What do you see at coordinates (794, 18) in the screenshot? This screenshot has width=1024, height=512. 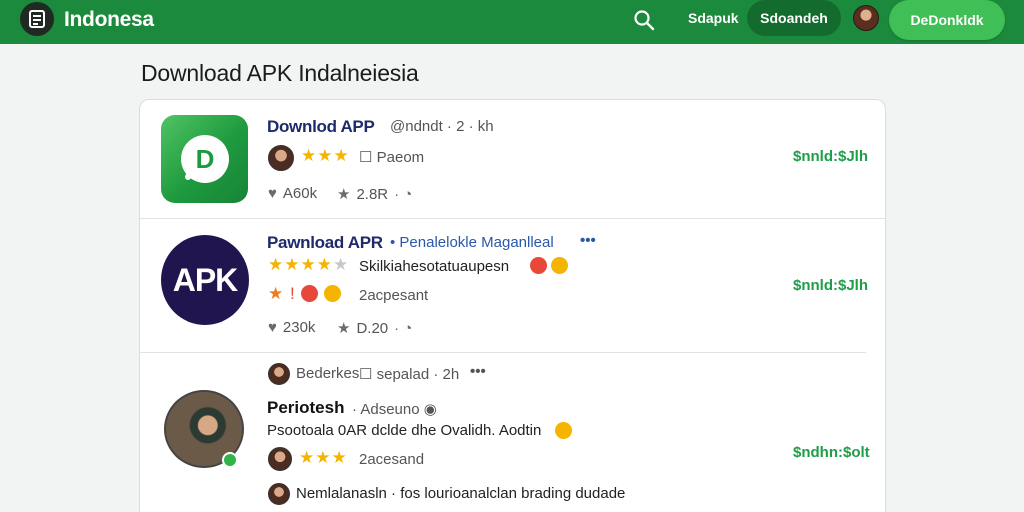 I see `nav-pill-button: Sdoandeh` at bounding box center [794, 18].